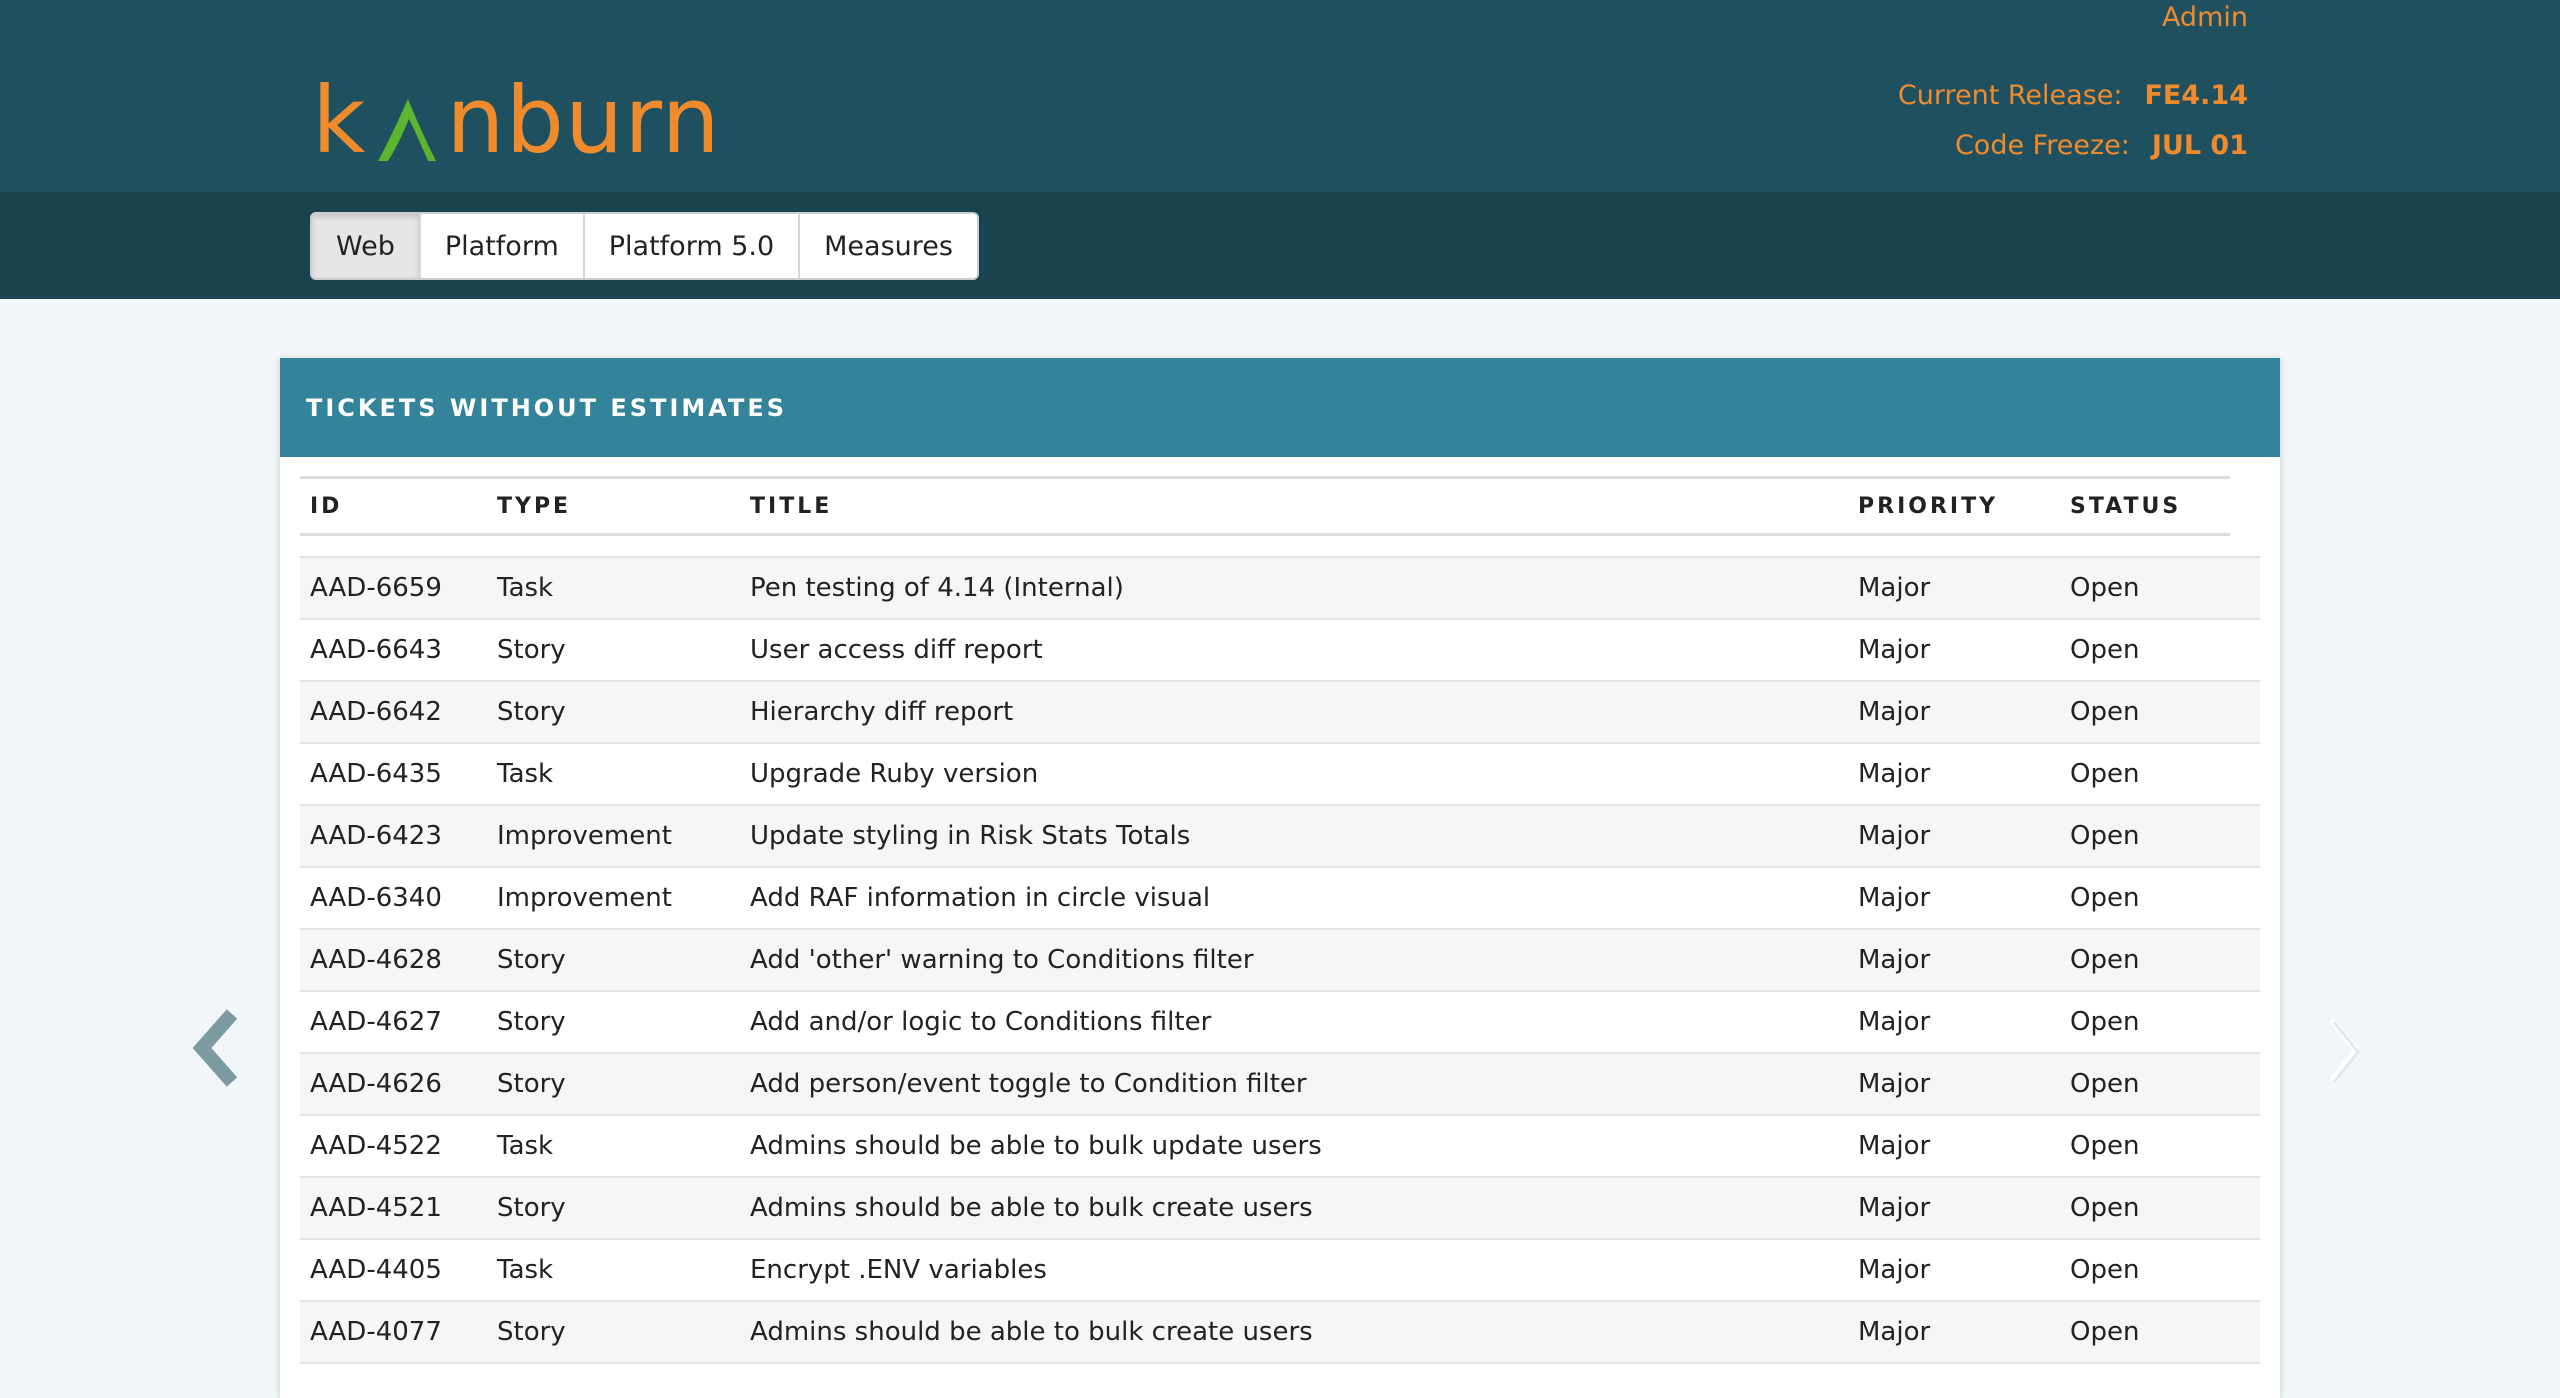 The width and height of the screenshot is (2560, 1398). Describe the element at coordinates (692, 246) in the screenshot. I see `tab-platform-5: Platform 5.0` at that location.